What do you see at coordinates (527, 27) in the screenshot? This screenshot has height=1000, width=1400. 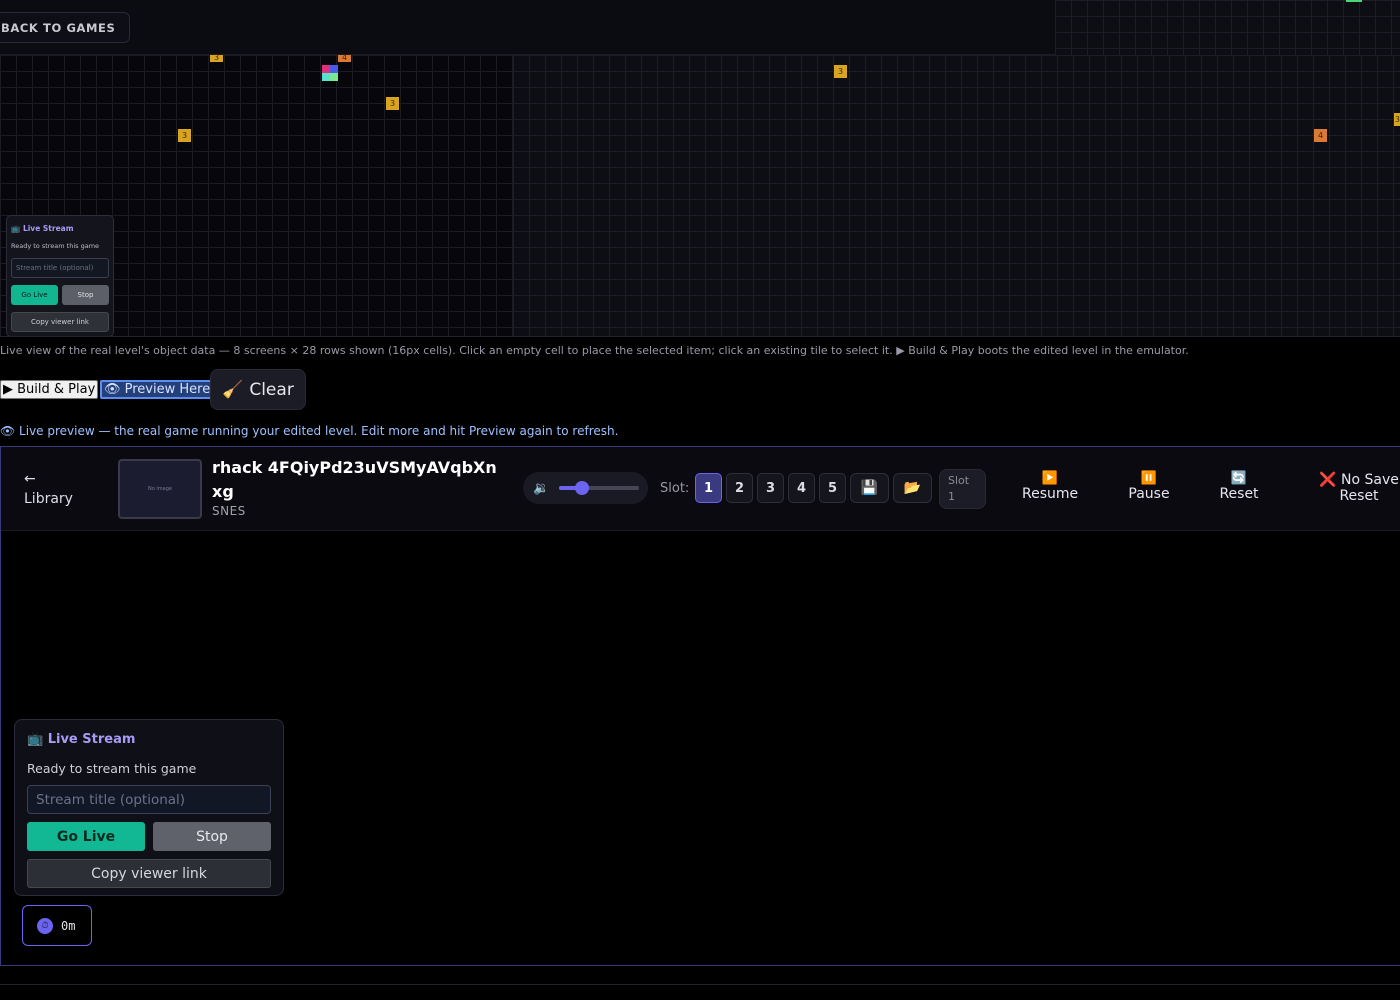 I see `editor-topbar: BACK TO GAMES` at bounding box center [527, 27].